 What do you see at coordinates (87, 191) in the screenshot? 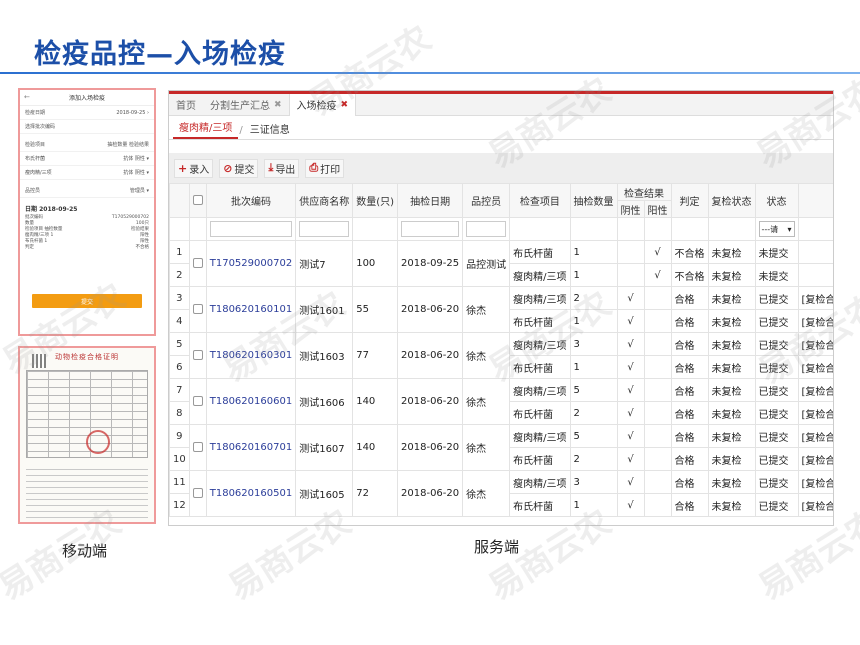
I see `mobile-form-row: 品控员 管理员 ▾` at bounding box center [87, 191].